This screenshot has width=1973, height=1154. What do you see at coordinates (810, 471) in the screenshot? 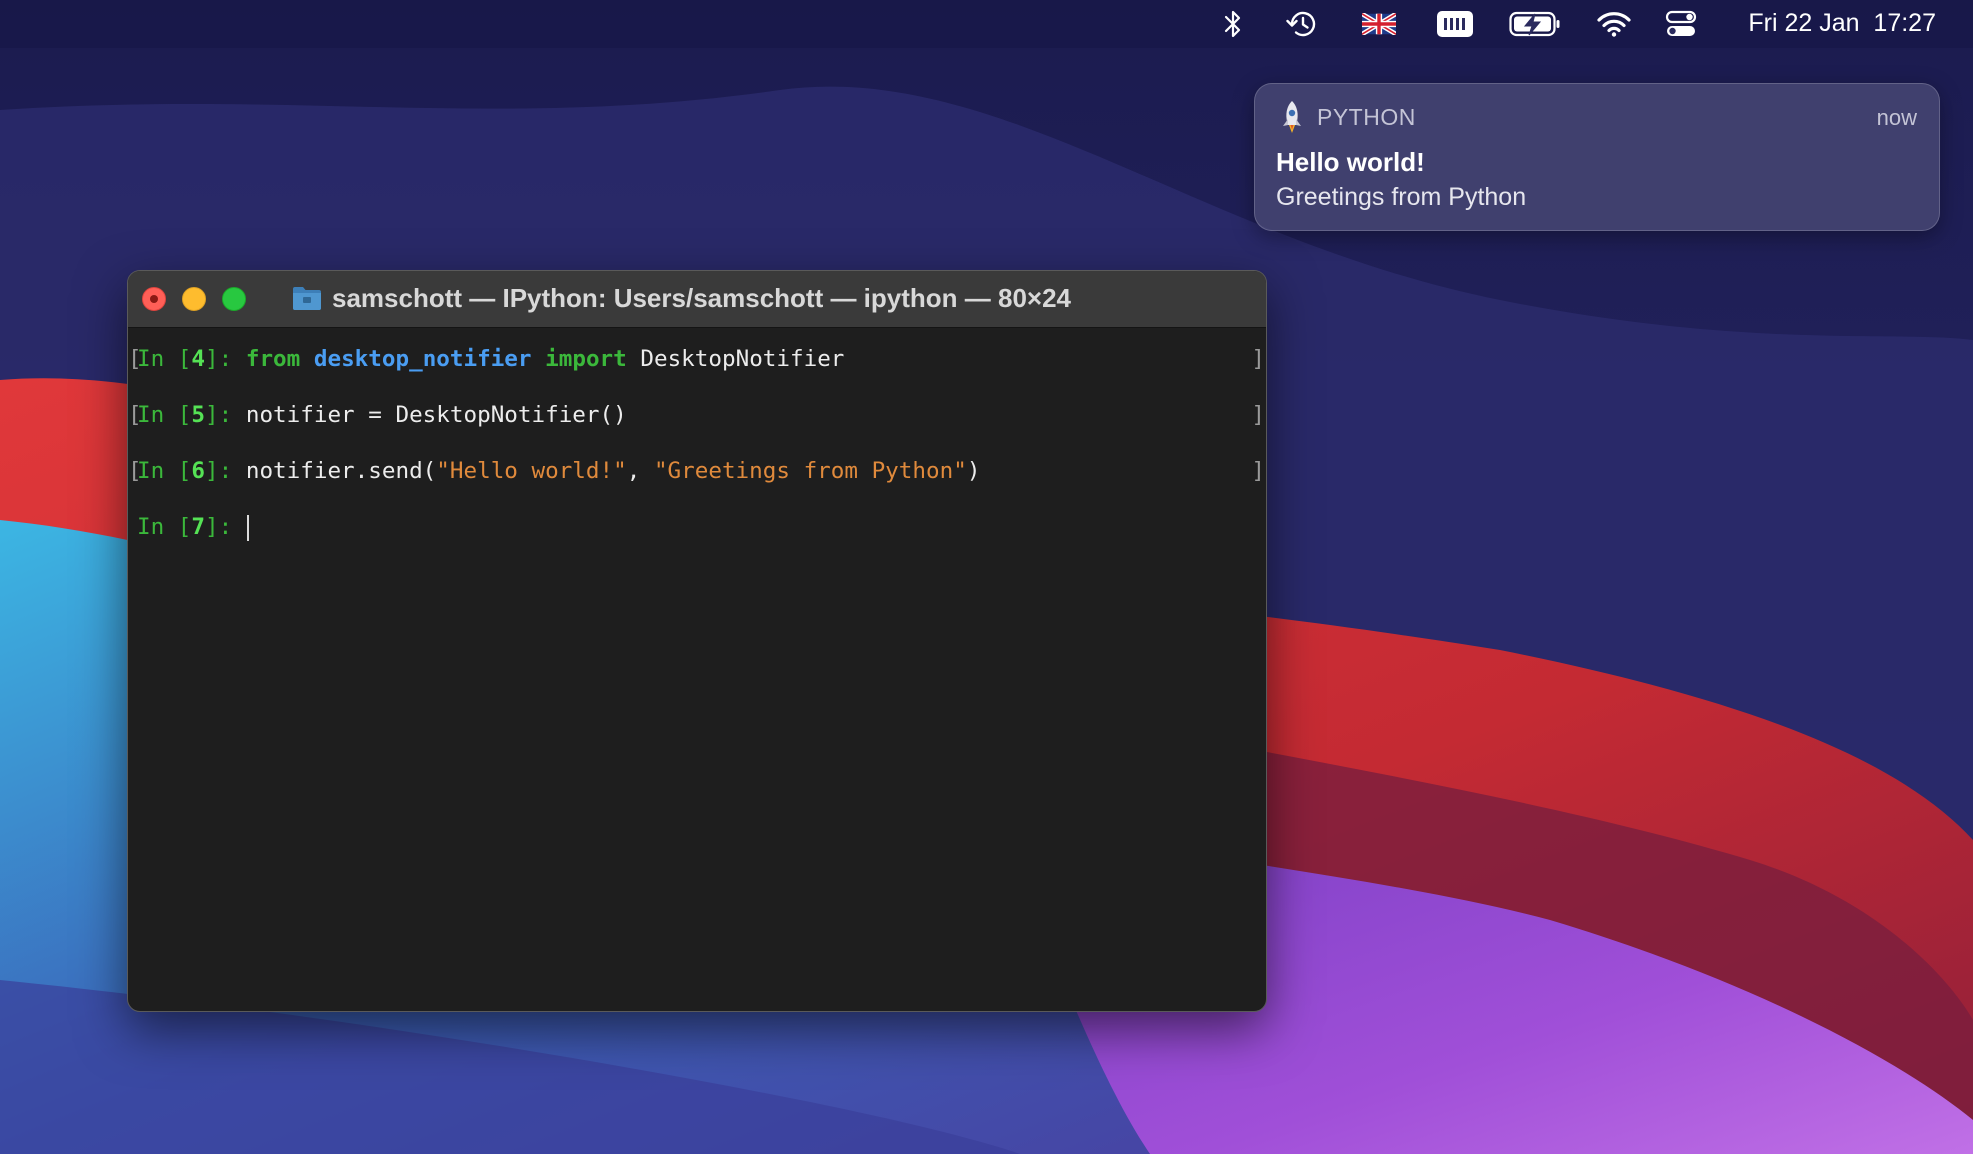
I see `string-token: "Greetings from Python"` at bounding box center [810, 471].